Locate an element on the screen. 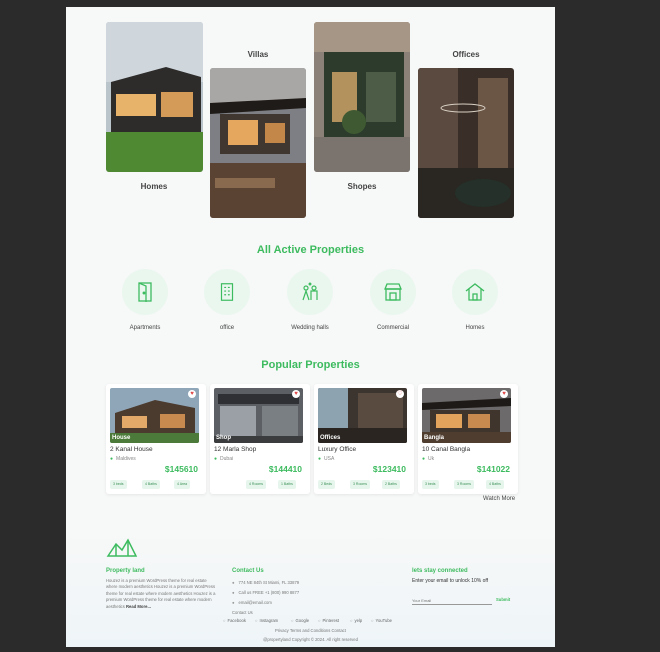  type-commercial: Commercial is located at coordinates (393, 300).